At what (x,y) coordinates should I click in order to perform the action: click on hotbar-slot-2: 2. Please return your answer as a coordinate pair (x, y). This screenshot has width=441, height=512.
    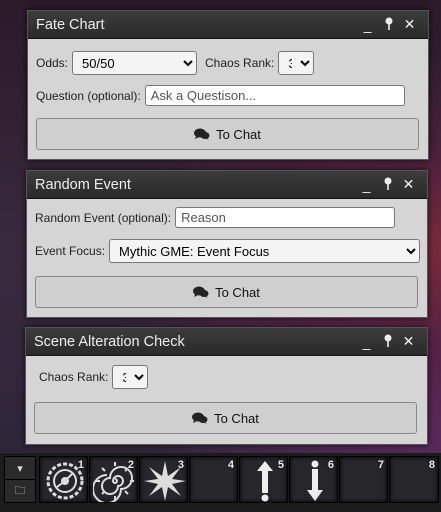
    Looking at the image, I should click on (113, 479).